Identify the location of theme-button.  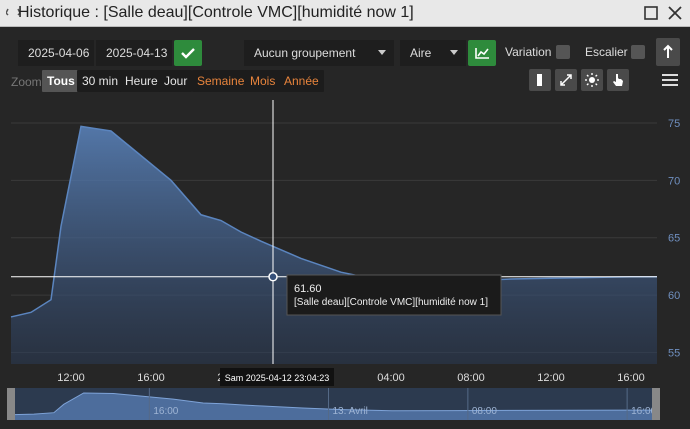
(592, 80).